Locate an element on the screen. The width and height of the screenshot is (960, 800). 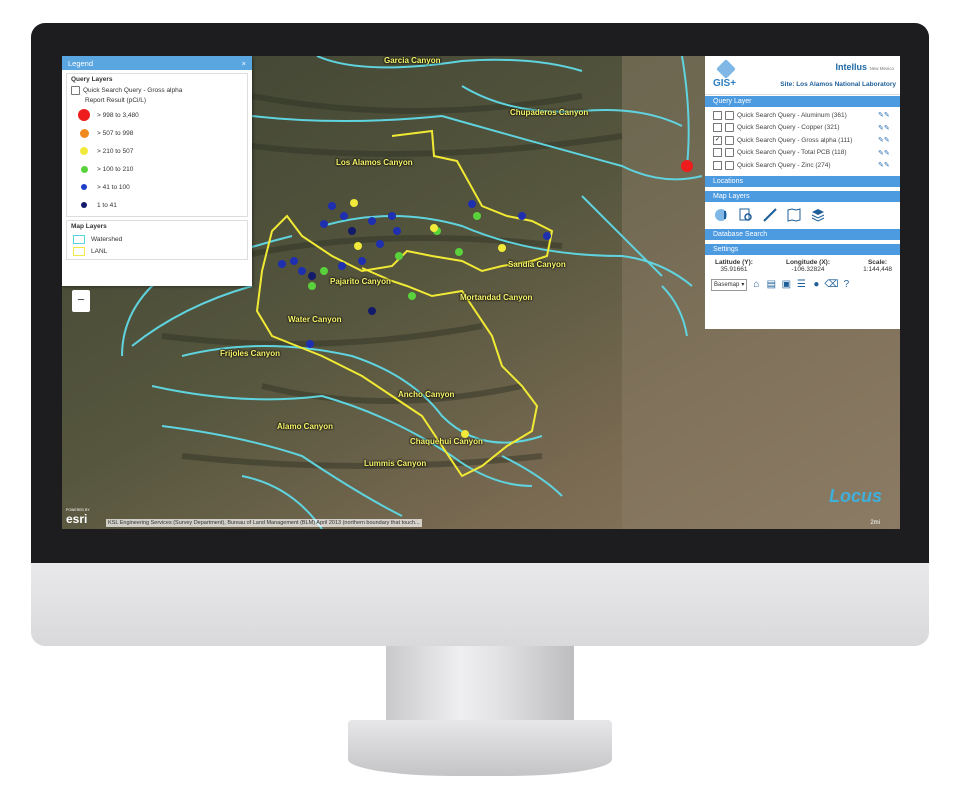
site-label: Site: Los Alamos National Laboratory is located at coordinates (838, 84).